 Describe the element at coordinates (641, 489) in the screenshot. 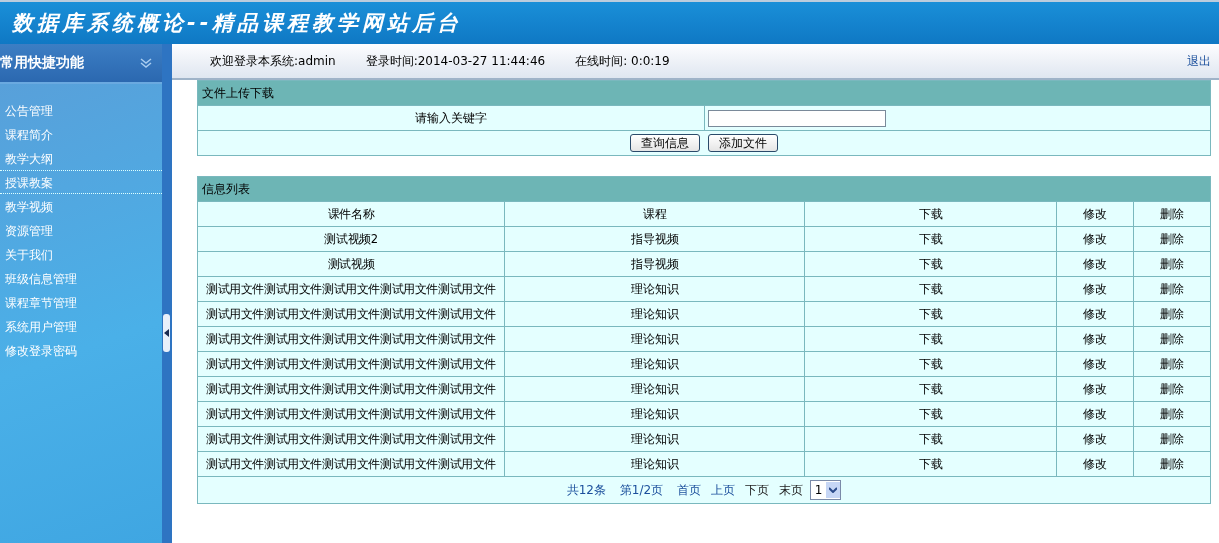

I see `page-indicator: 第1/2页` at that location.